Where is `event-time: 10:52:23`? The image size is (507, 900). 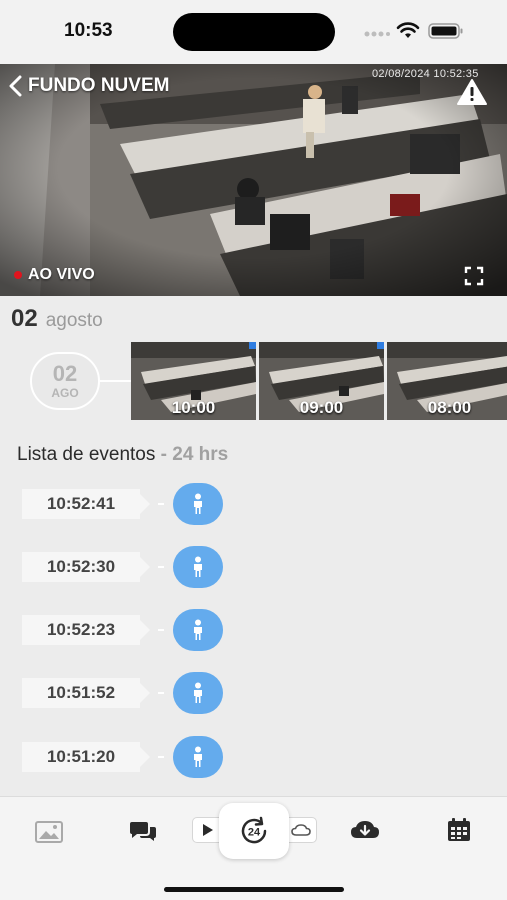
event-time: 10:52:23 is located at coordinates (86, 630).